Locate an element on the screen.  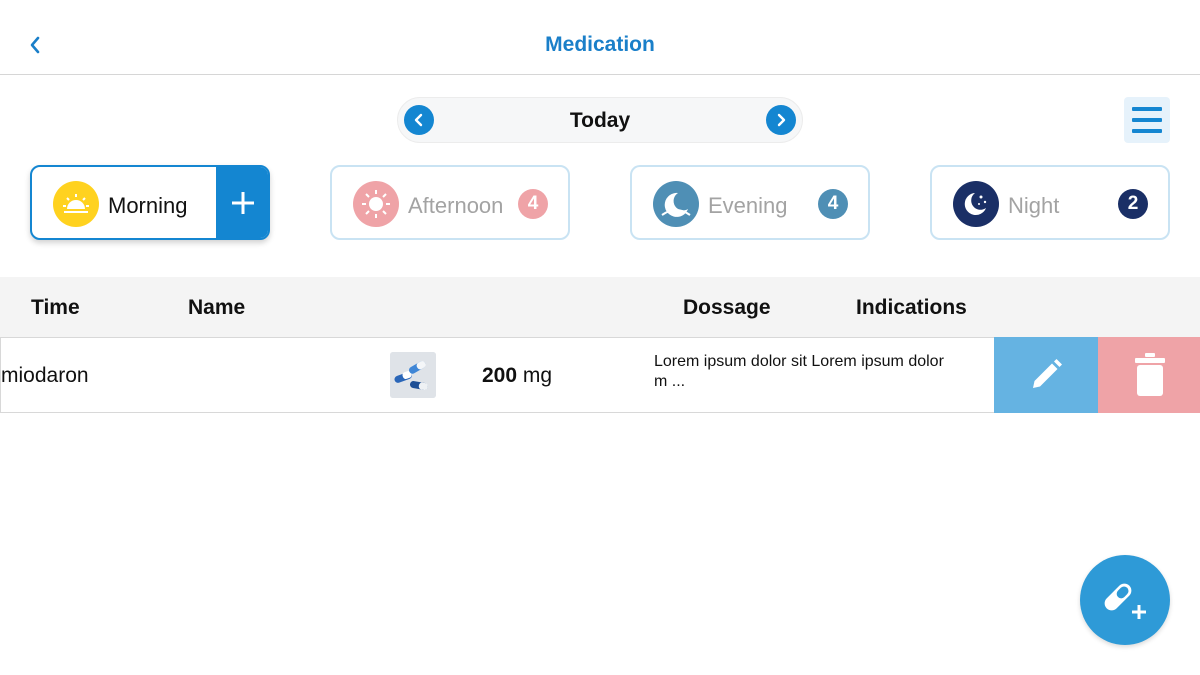
delete-button is located at coordinates (1149, 375).